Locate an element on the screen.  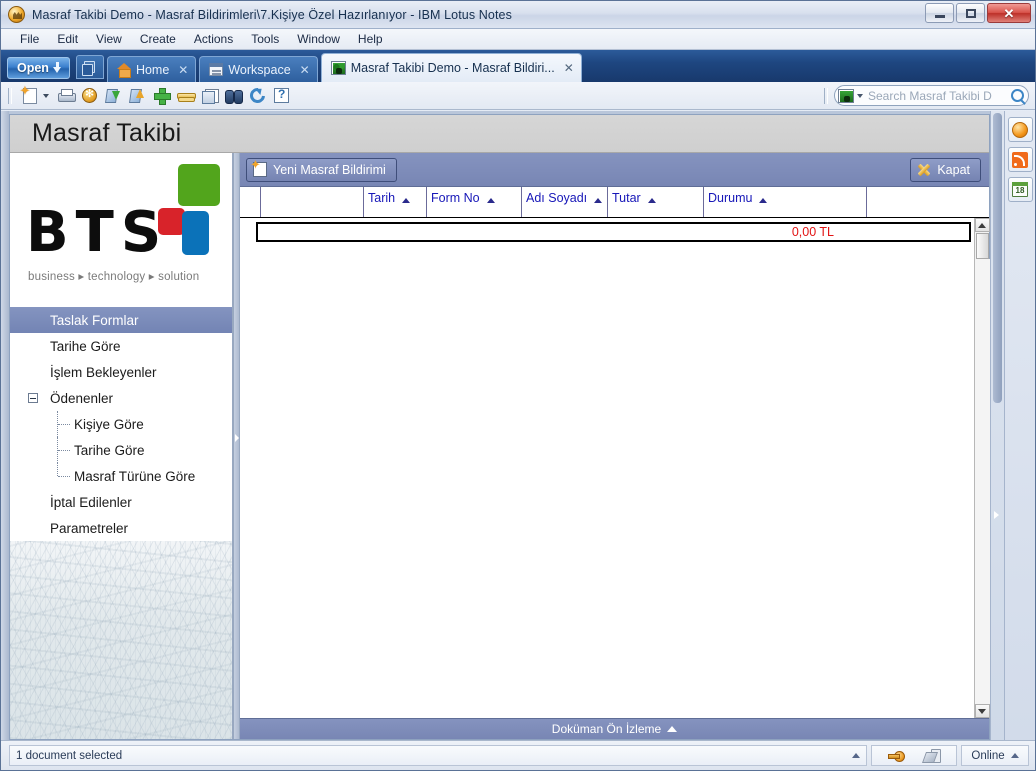
scroll-down-button is located at coordinates (982, 711).